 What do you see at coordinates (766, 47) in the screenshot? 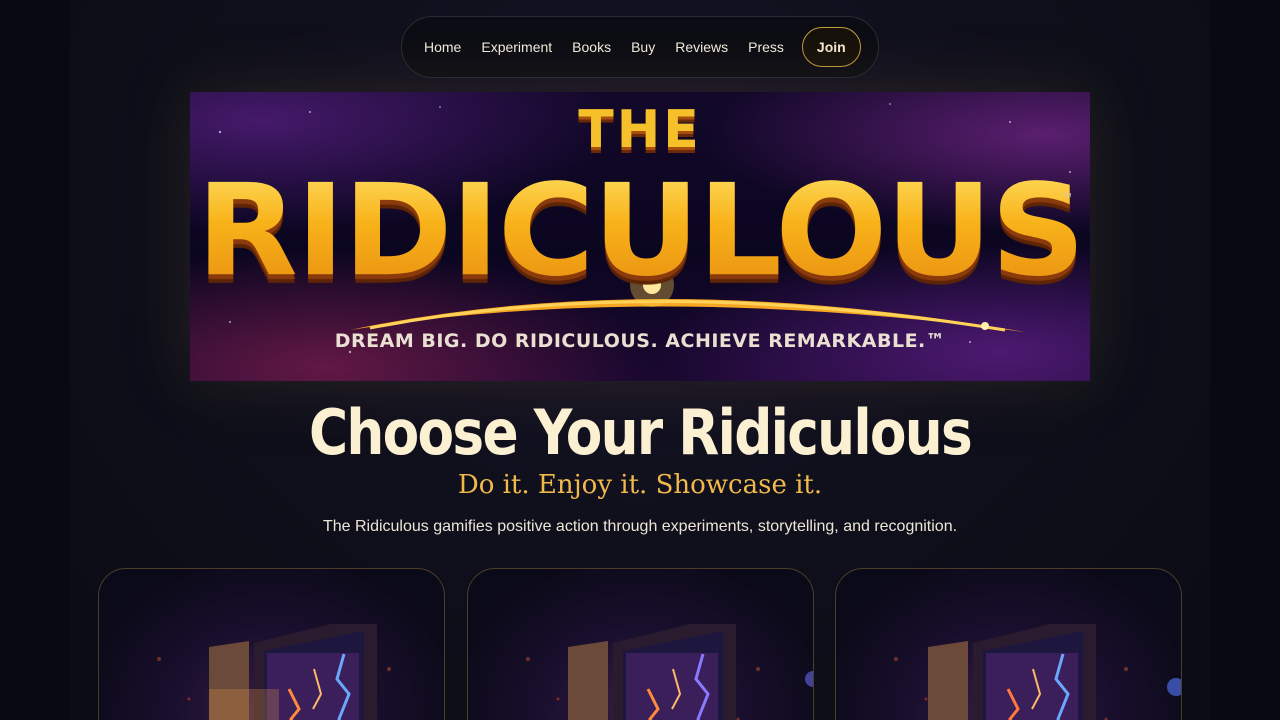
I see `nav-press-link: Press` at bounding box center [766, 47].